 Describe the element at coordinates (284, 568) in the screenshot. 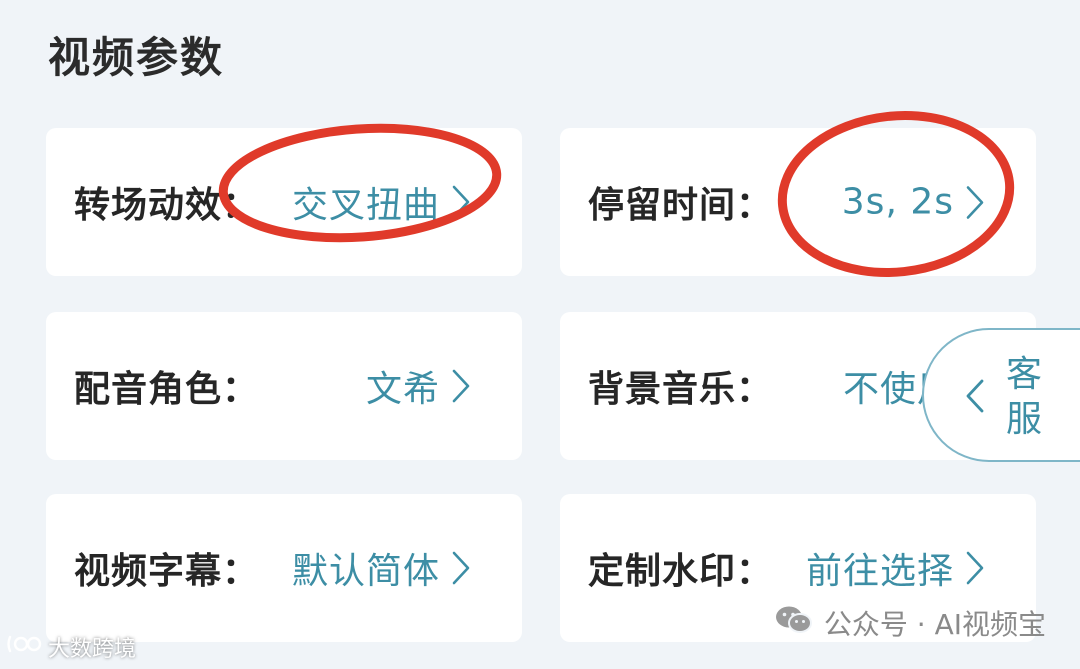

I see `setting-video-subtitle: 视频字幕： 默认简体` at that location.